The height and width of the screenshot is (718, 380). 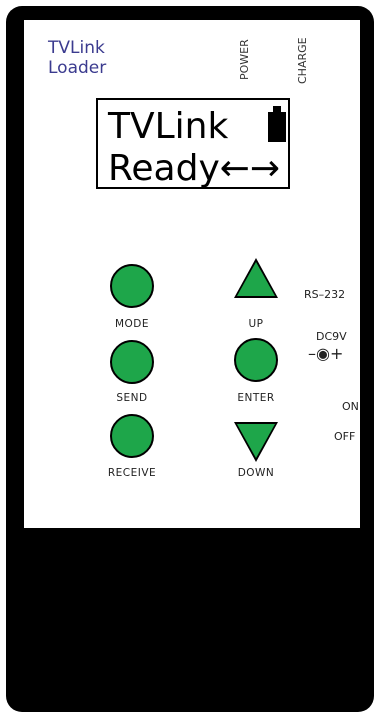 I want to click on power-switch-on-label: ON, so click(x=350, y=406).